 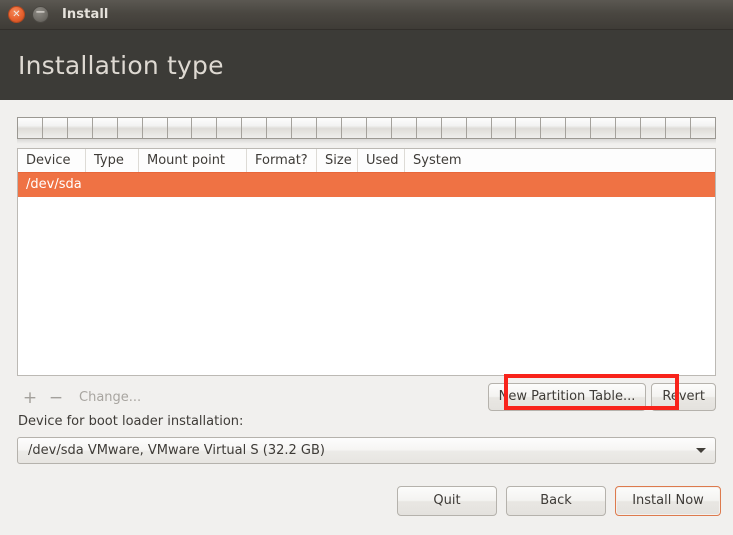 What do you see at coordinates (85, 14) in the screenshot?
I see `window-title: Install` at bounding box center [85, 14].